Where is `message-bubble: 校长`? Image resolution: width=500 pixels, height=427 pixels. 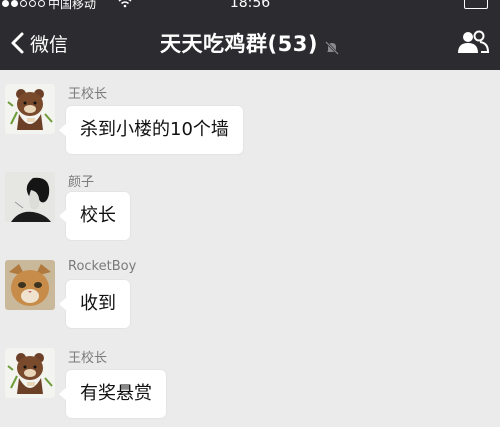 message-bubble: 校长 is located at coordinates (94, 216).